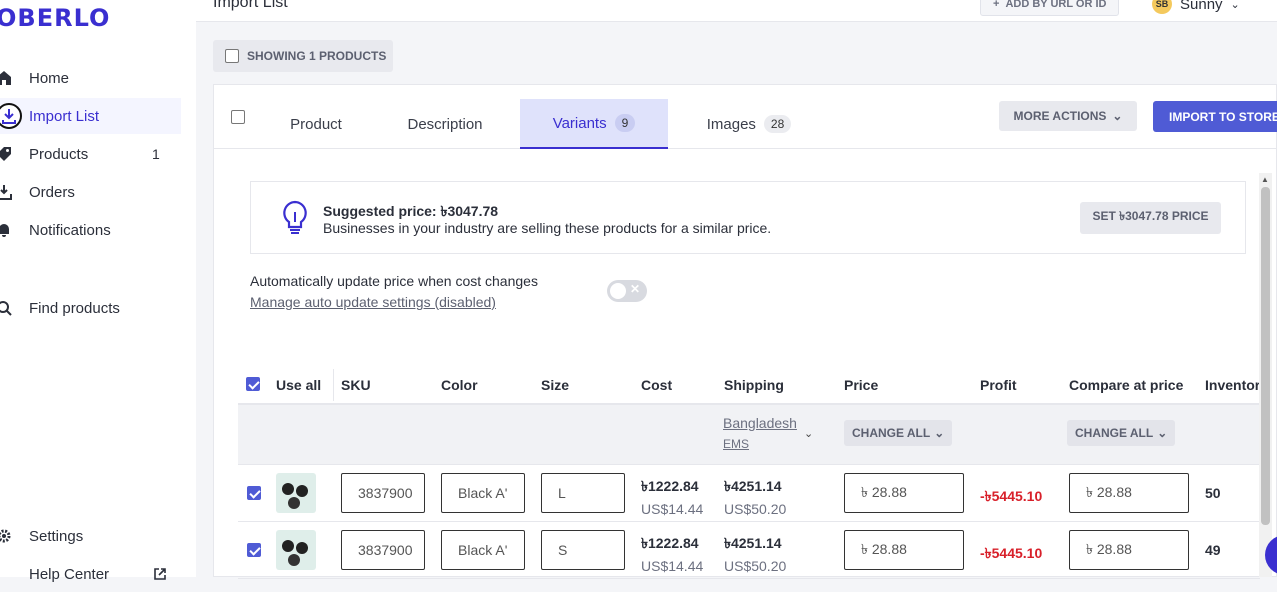 Image resolution: width=1277 pixels, height=592 pixels. Describe the element at coordinates (7, 308) in the screenshot. I see `search-icon` at that location.